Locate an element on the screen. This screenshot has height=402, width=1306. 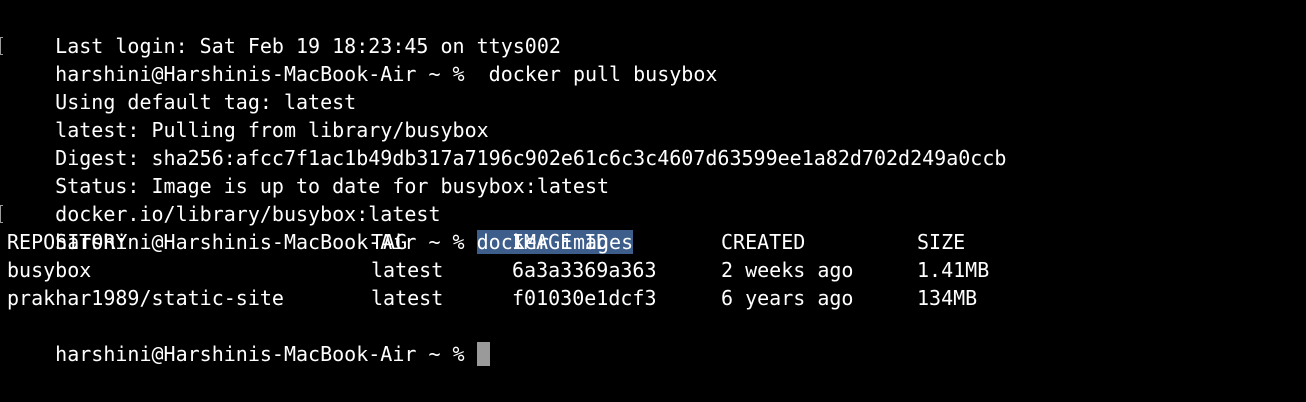
table-header-created: CREATED is located at coordinates (763, 242).